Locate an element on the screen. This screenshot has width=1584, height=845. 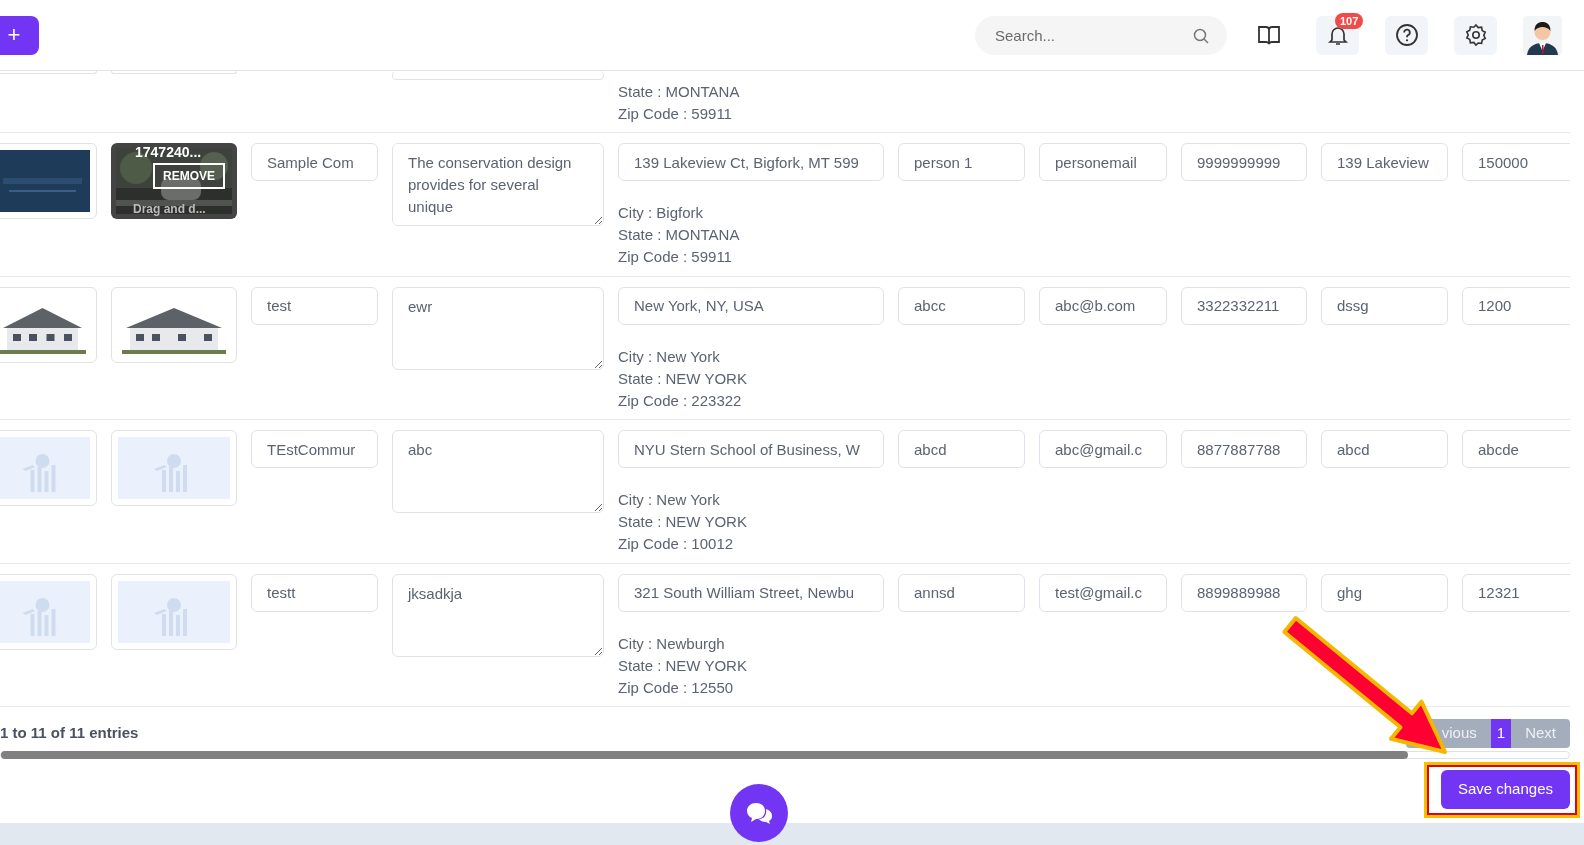
help-icon is located at coordinates (1406, 35).